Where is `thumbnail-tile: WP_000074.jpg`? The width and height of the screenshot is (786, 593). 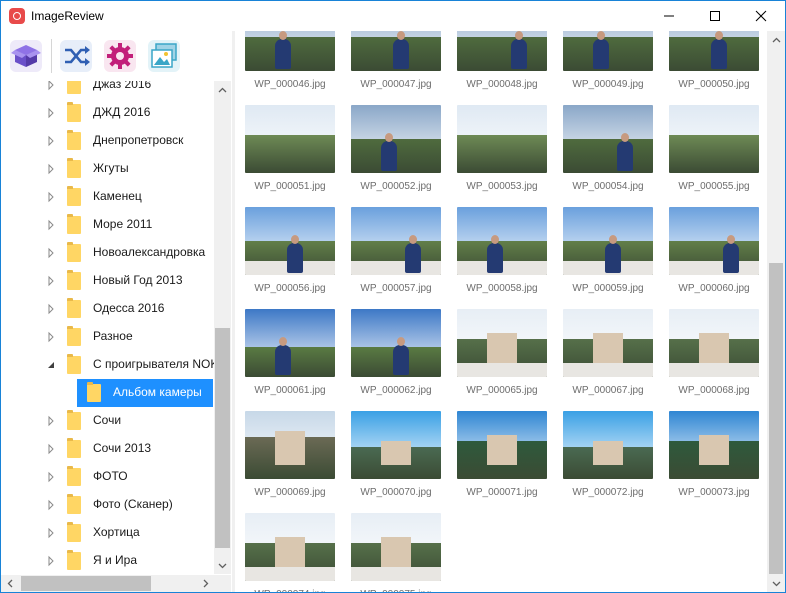
thumbnail-tile: WP_000074.jpg is located at coordinates (285, 552).